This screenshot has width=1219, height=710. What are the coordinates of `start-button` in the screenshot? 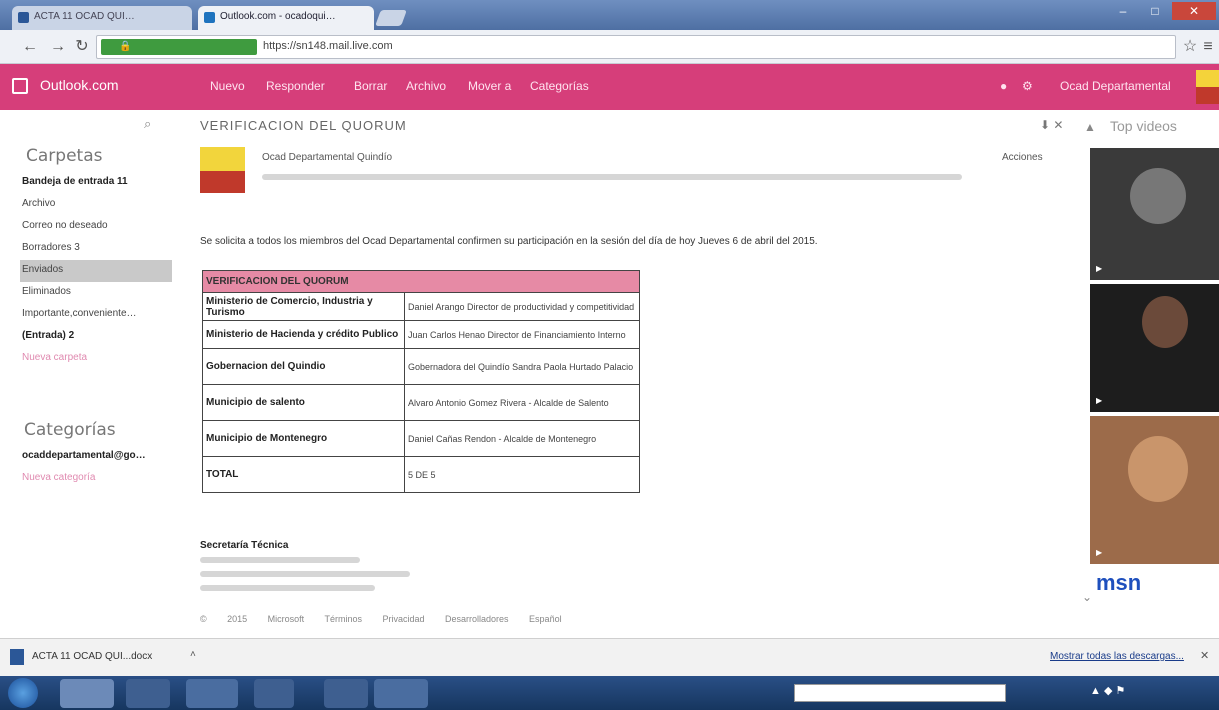 It's located at (23, 693).